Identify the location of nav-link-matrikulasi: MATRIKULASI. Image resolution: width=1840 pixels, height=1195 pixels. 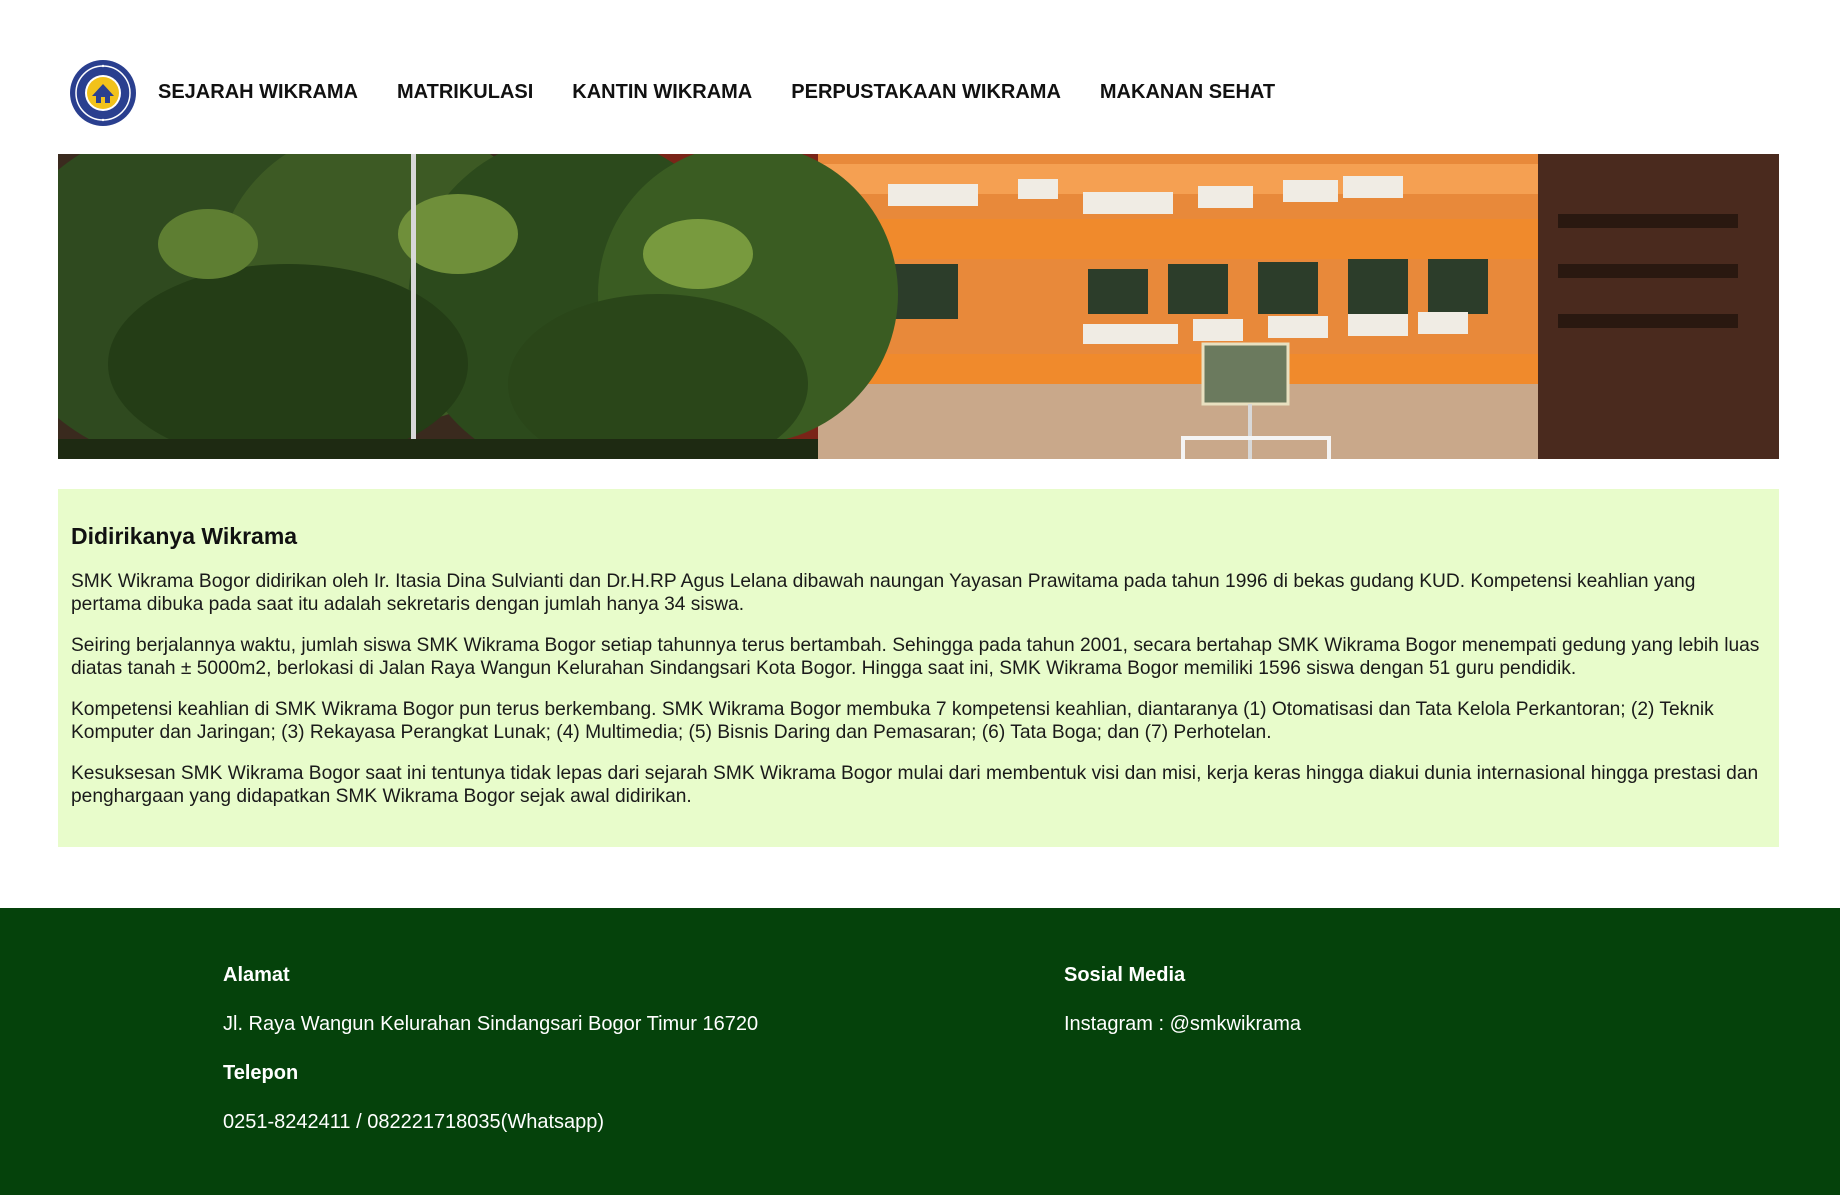
(465, 92).